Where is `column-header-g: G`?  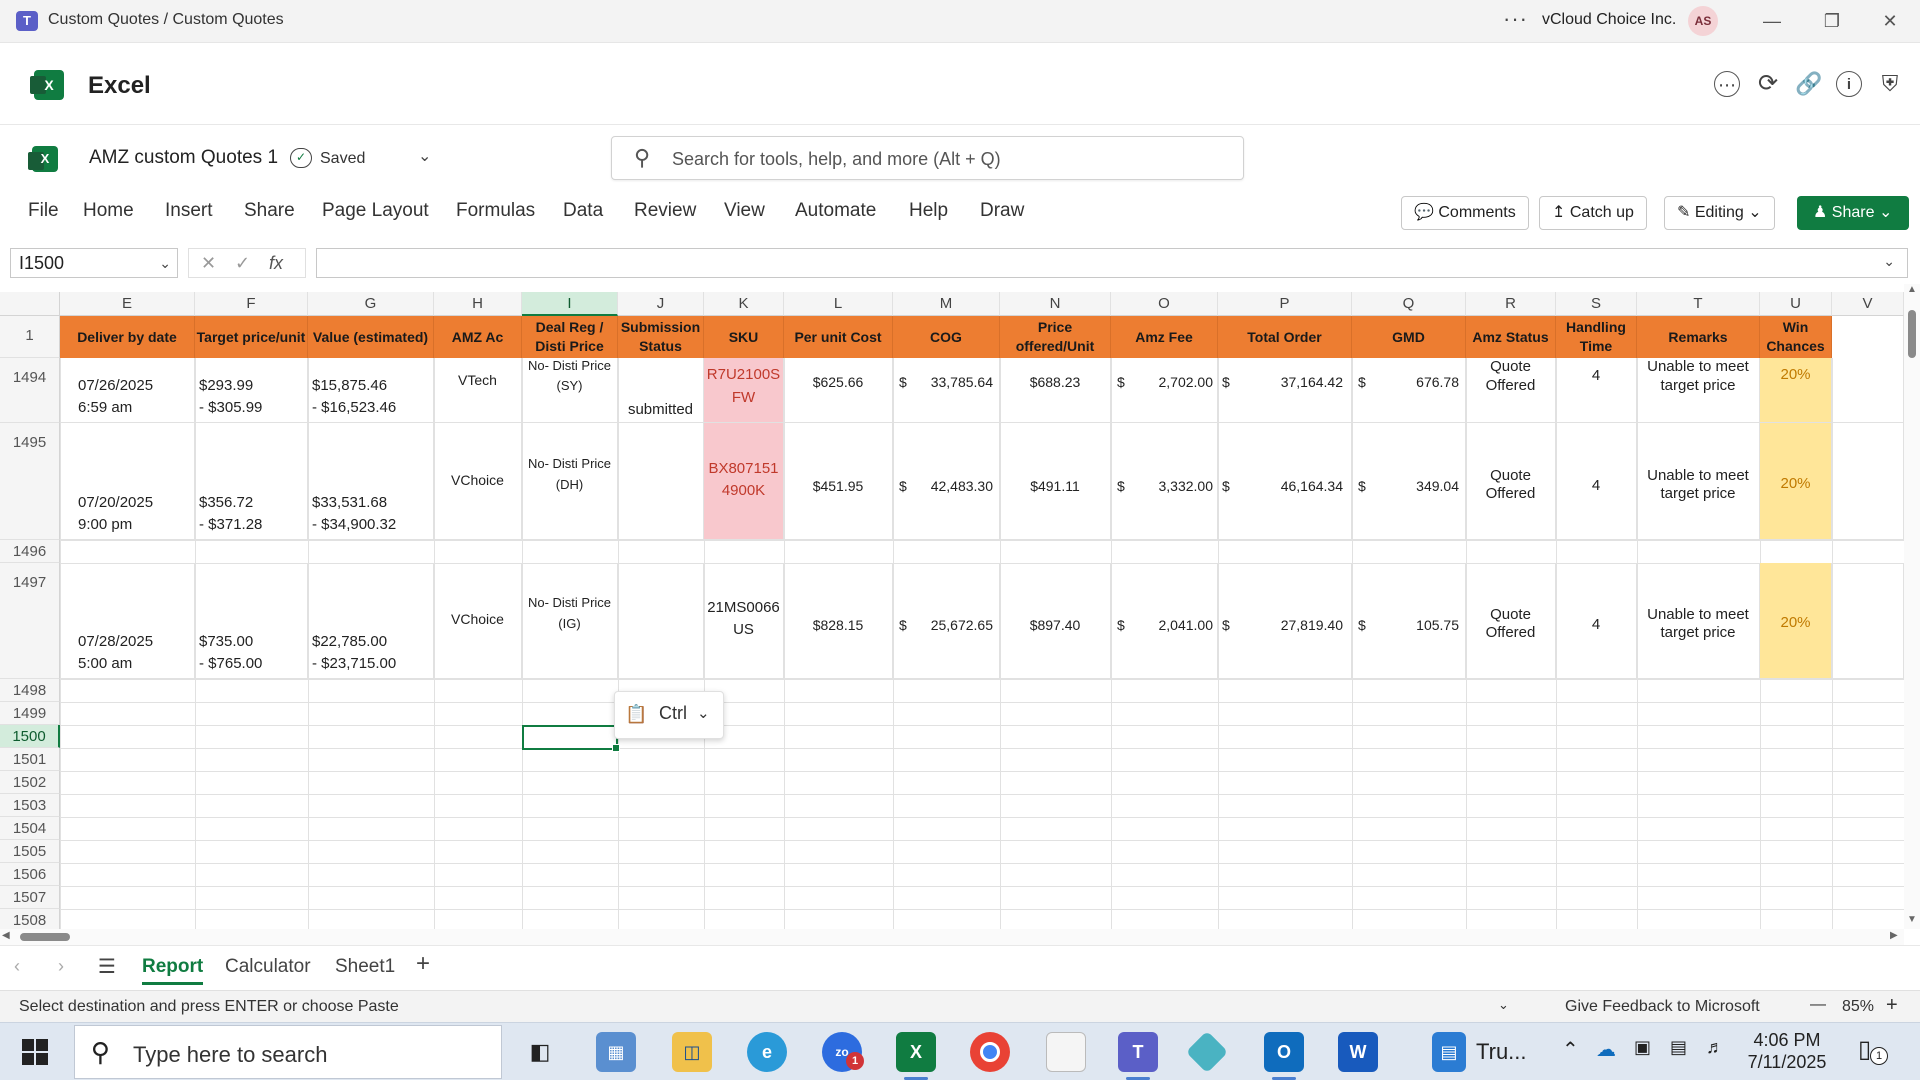 column-header-g: G is located at coordinates (371, 304).